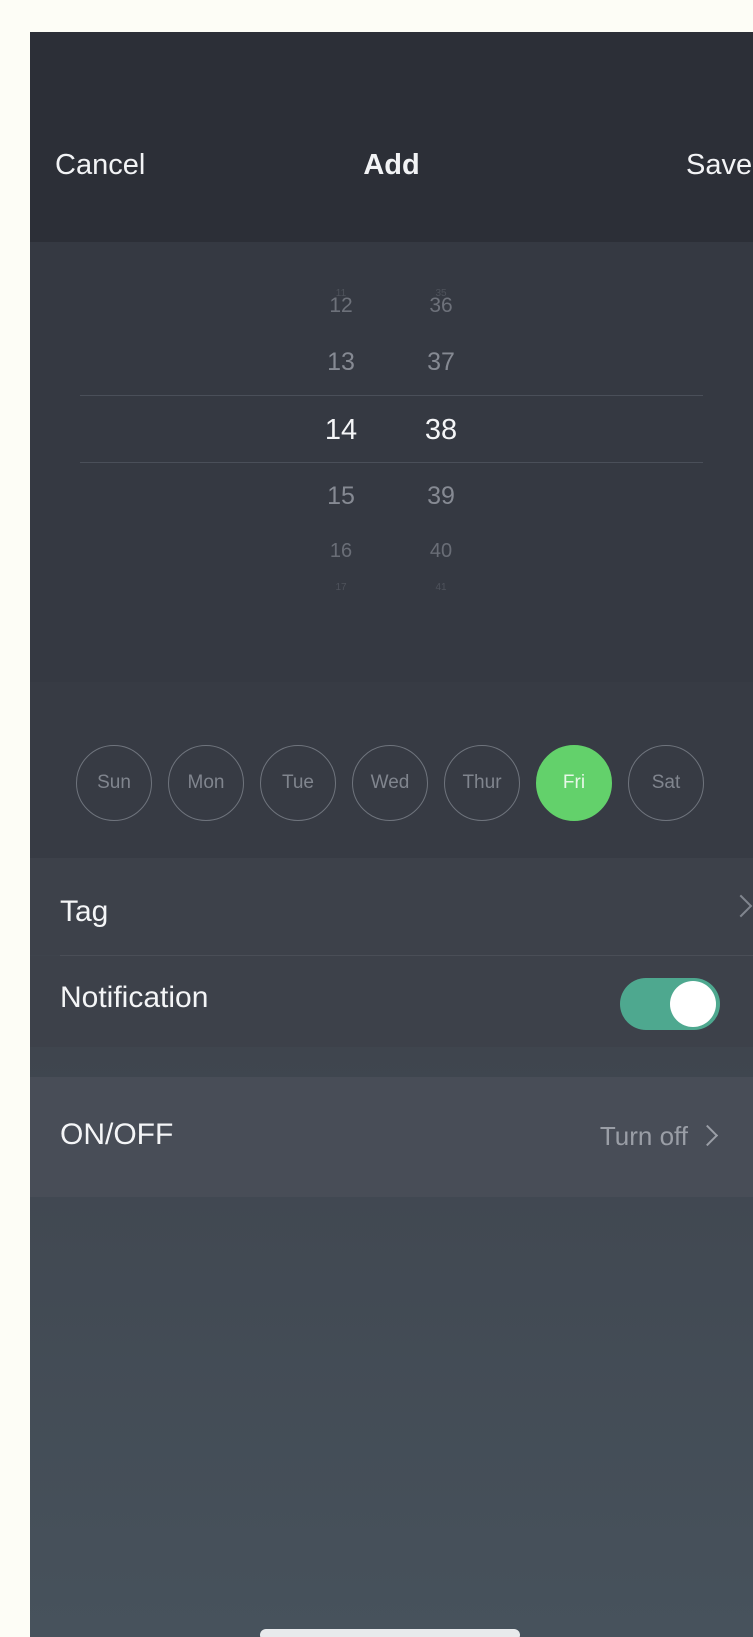  Describe the element at coordinates (341, 430) in the screenshot. I see `picker-hour-selected: 14` at that location.